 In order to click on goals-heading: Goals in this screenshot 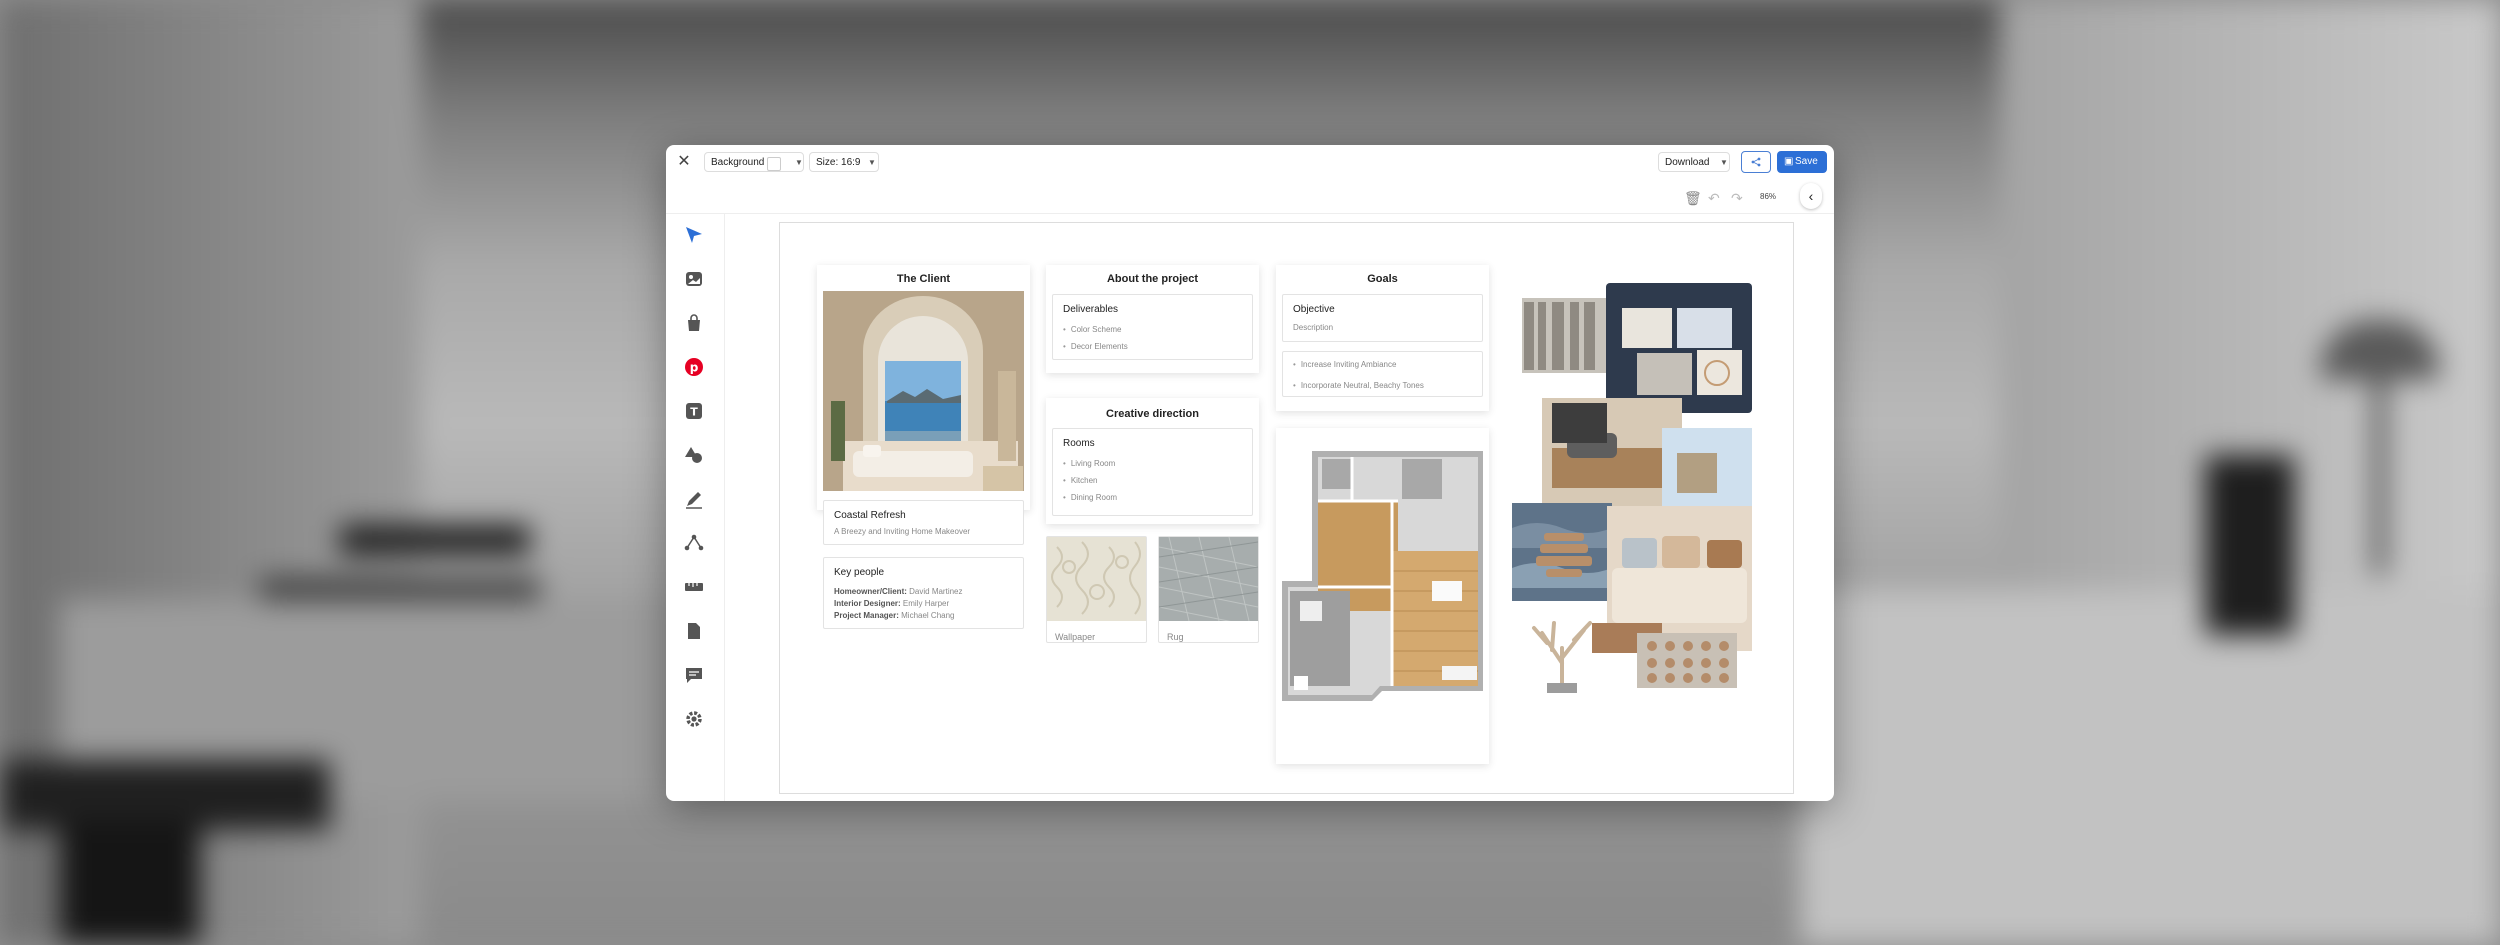, I will do `click(1382, 279)`.